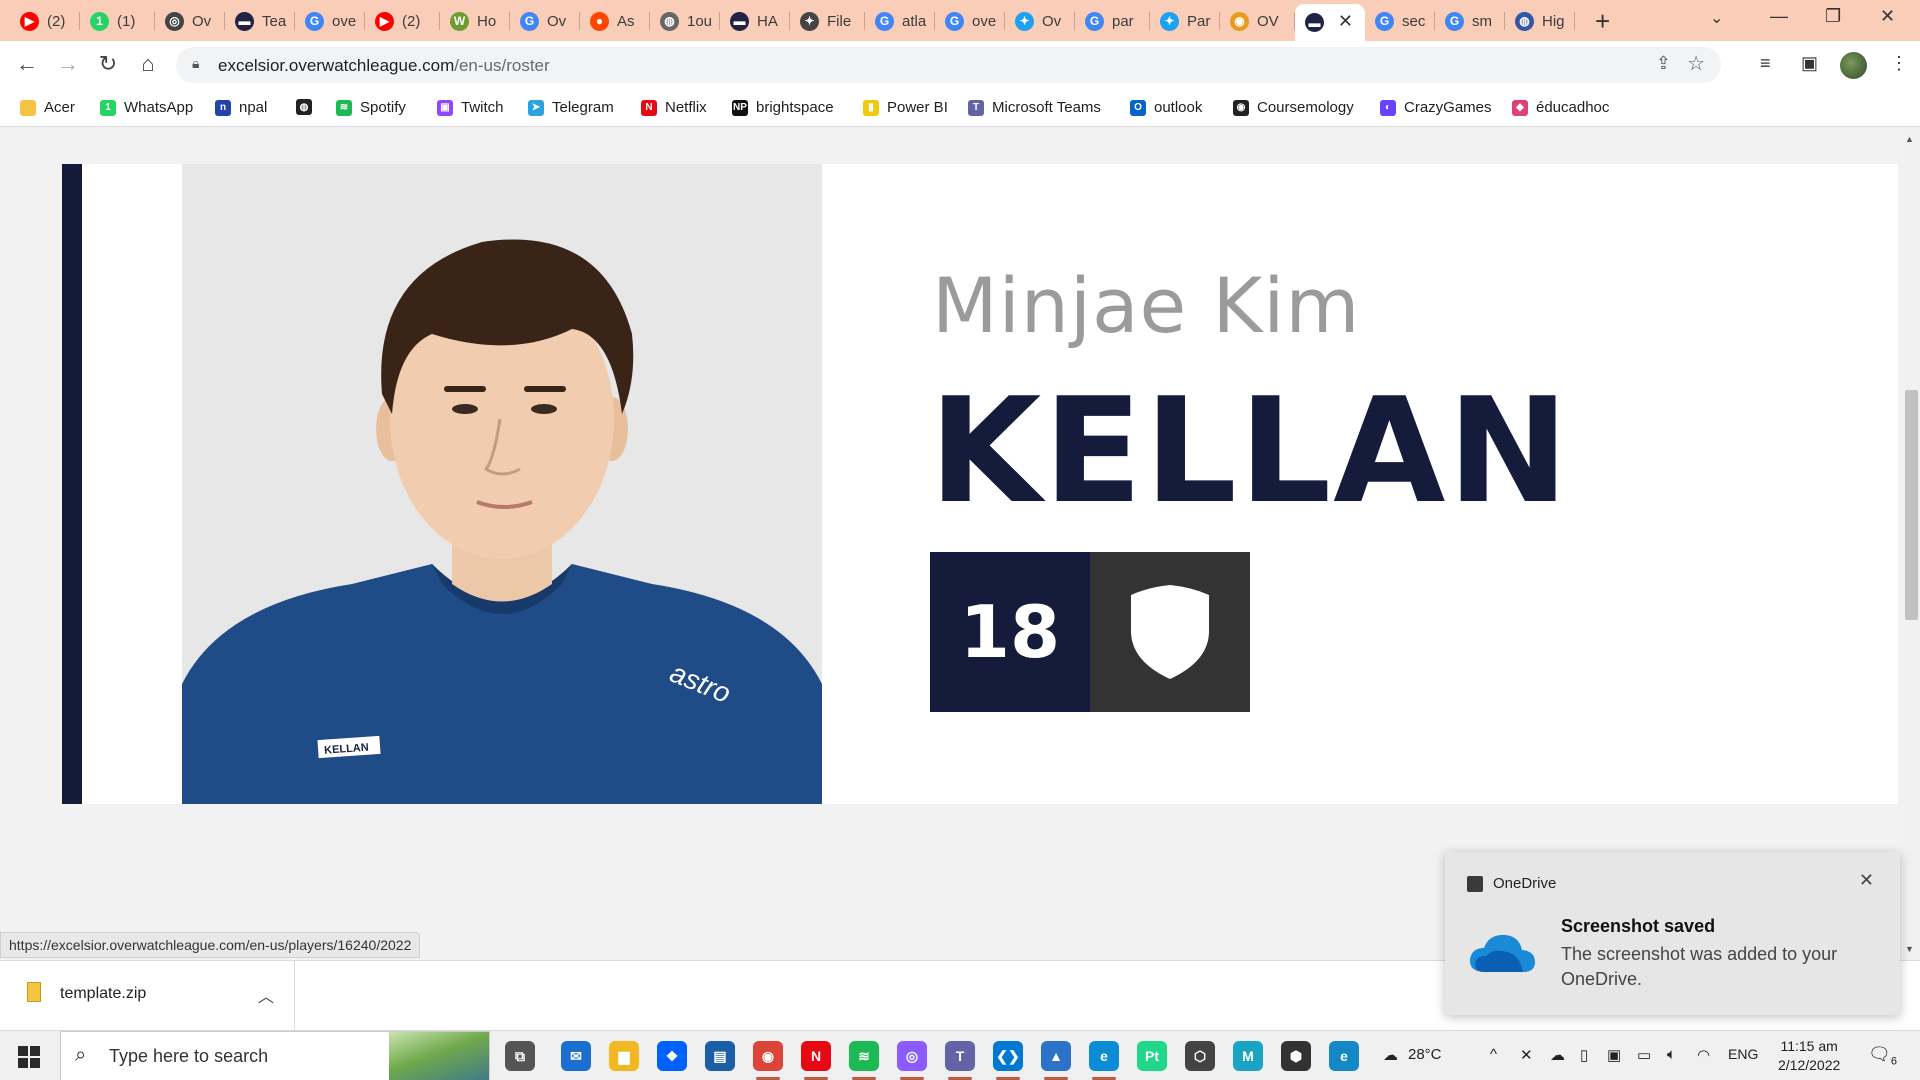  What do you see at coordinates (188, 1056) in the screenshot?
I see `search-placeholder: Type here to search` at bounding box center [188, 1056].